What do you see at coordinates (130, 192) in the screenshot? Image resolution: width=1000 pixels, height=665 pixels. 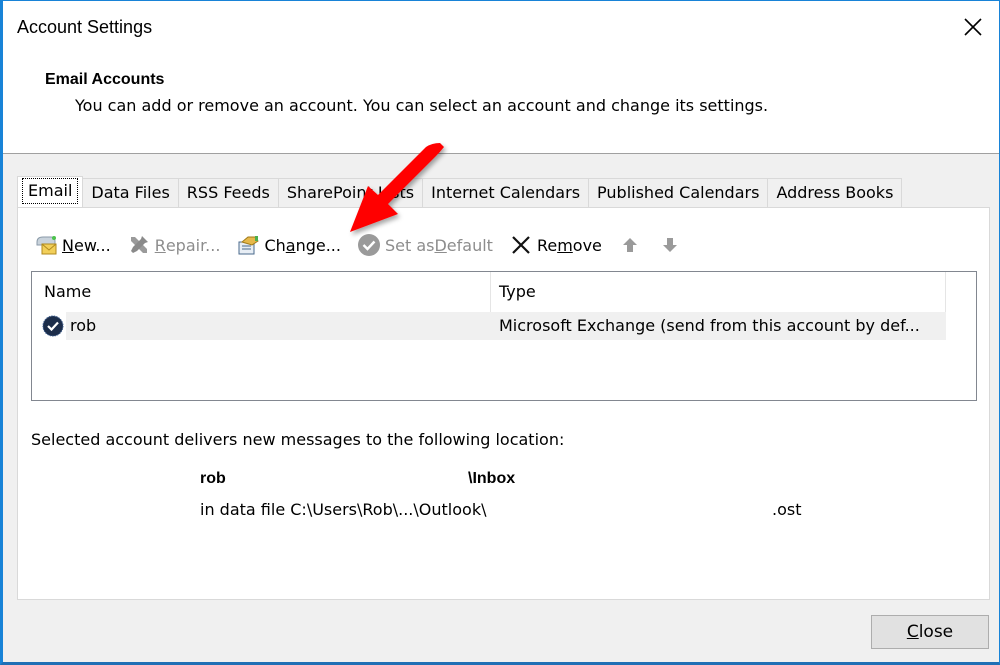 I see `tab-data-files: Data Files` at bounding box center [130, 192].